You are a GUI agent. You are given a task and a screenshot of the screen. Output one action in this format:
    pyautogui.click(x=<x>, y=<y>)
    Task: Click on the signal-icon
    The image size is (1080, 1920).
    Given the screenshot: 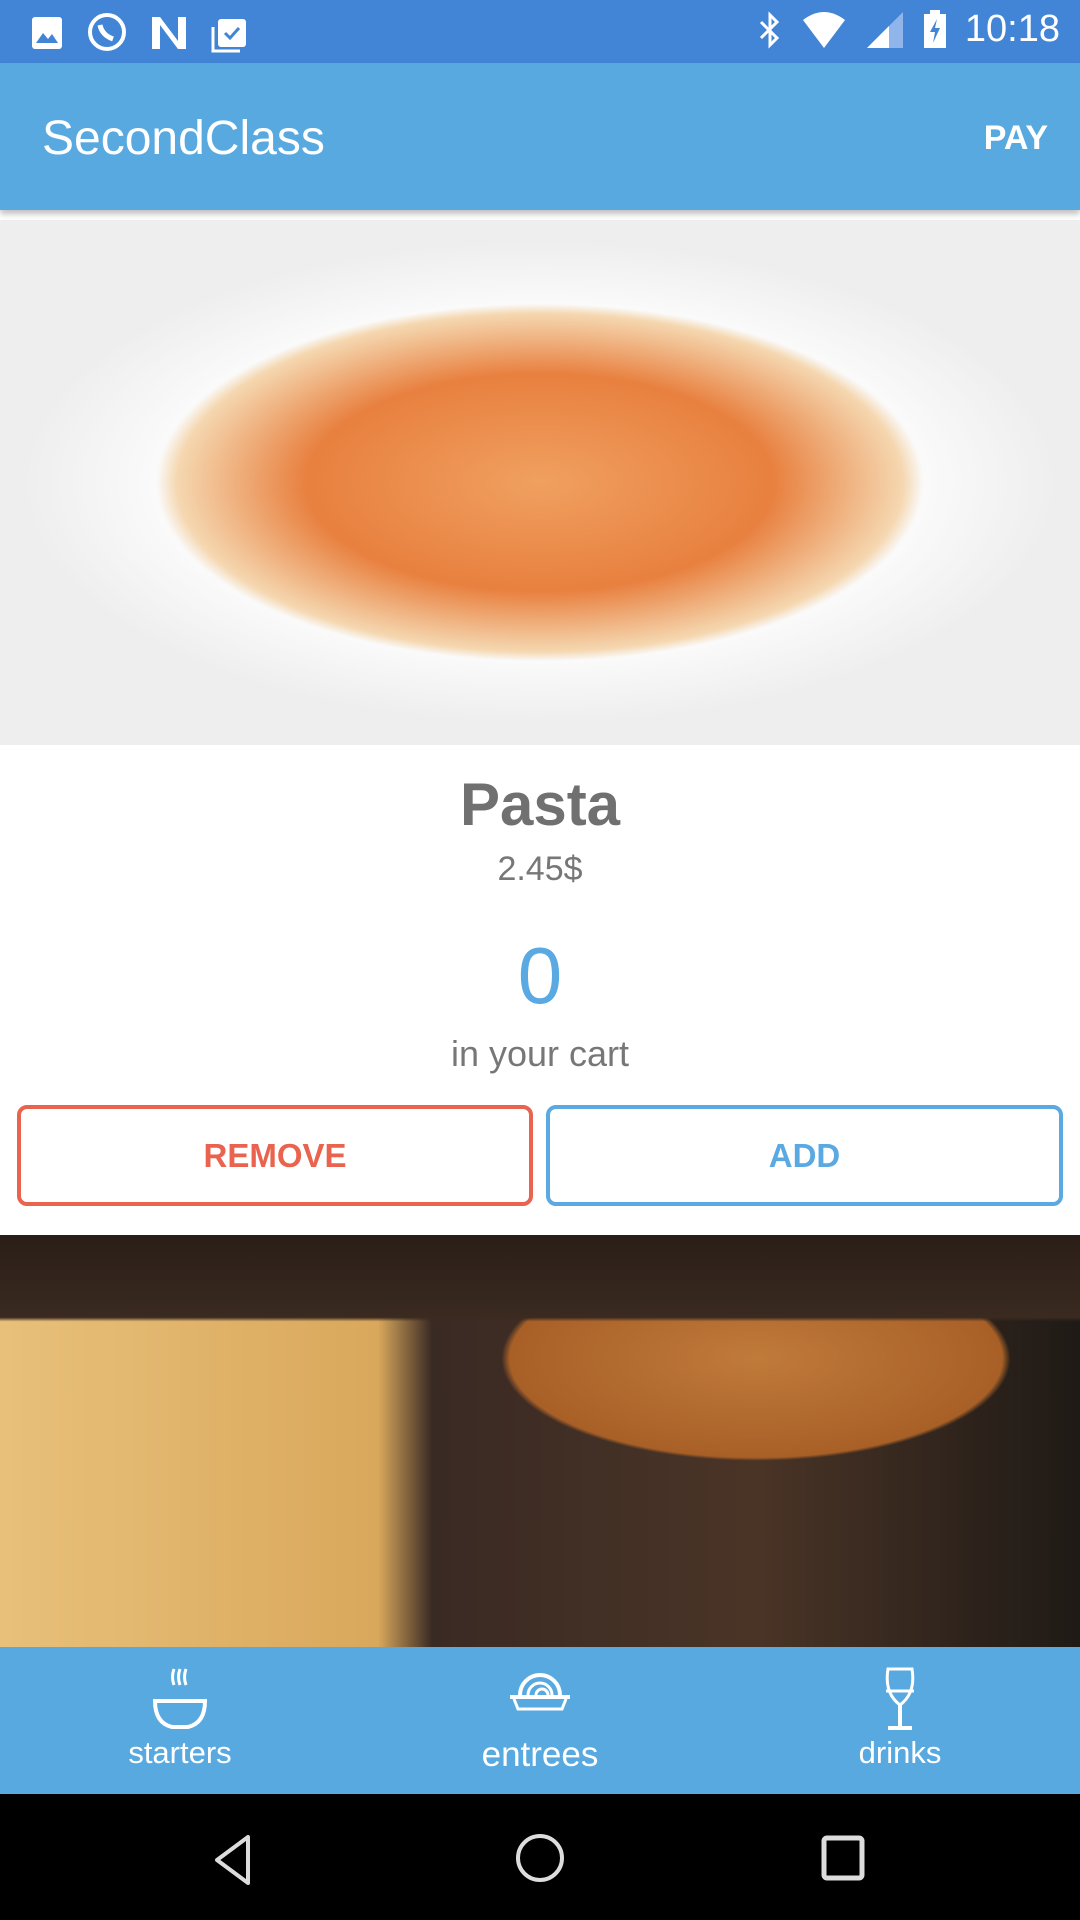 What is the action you would take?
    pyautogui.click(x=884, y=29)
    